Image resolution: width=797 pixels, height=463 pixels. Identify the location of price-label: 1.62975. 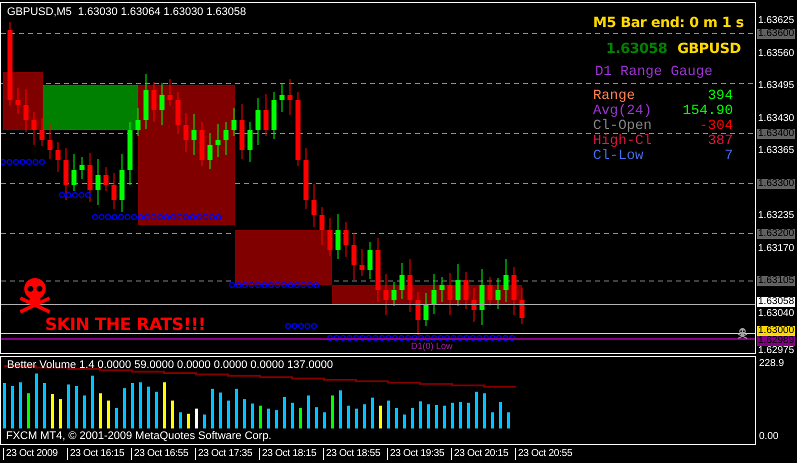
(776, 351).